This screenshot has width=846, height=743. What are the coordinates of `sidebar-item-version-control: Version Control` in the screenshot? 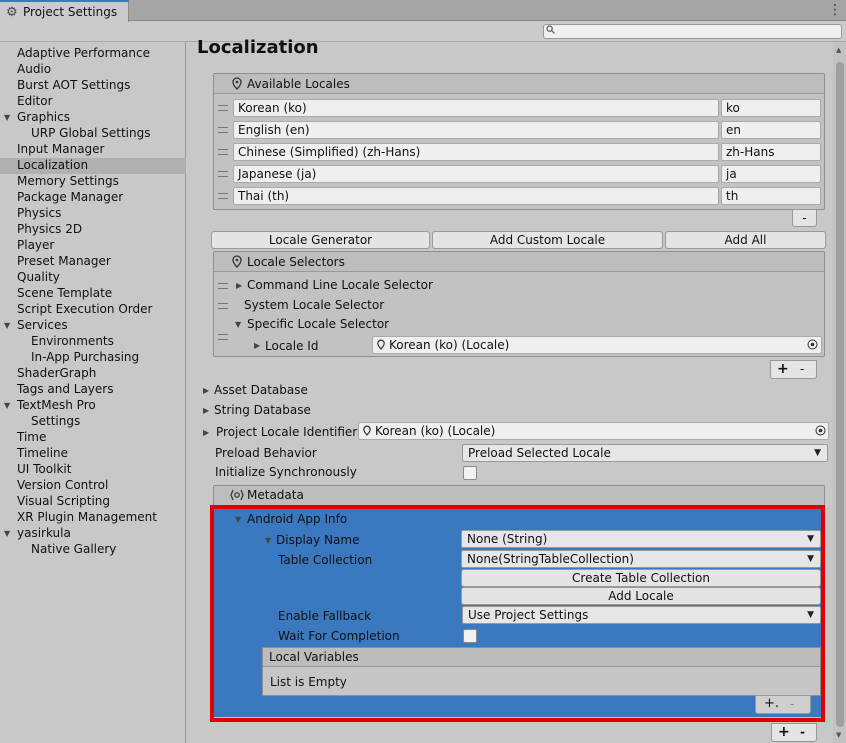 It's located at (62, 485).